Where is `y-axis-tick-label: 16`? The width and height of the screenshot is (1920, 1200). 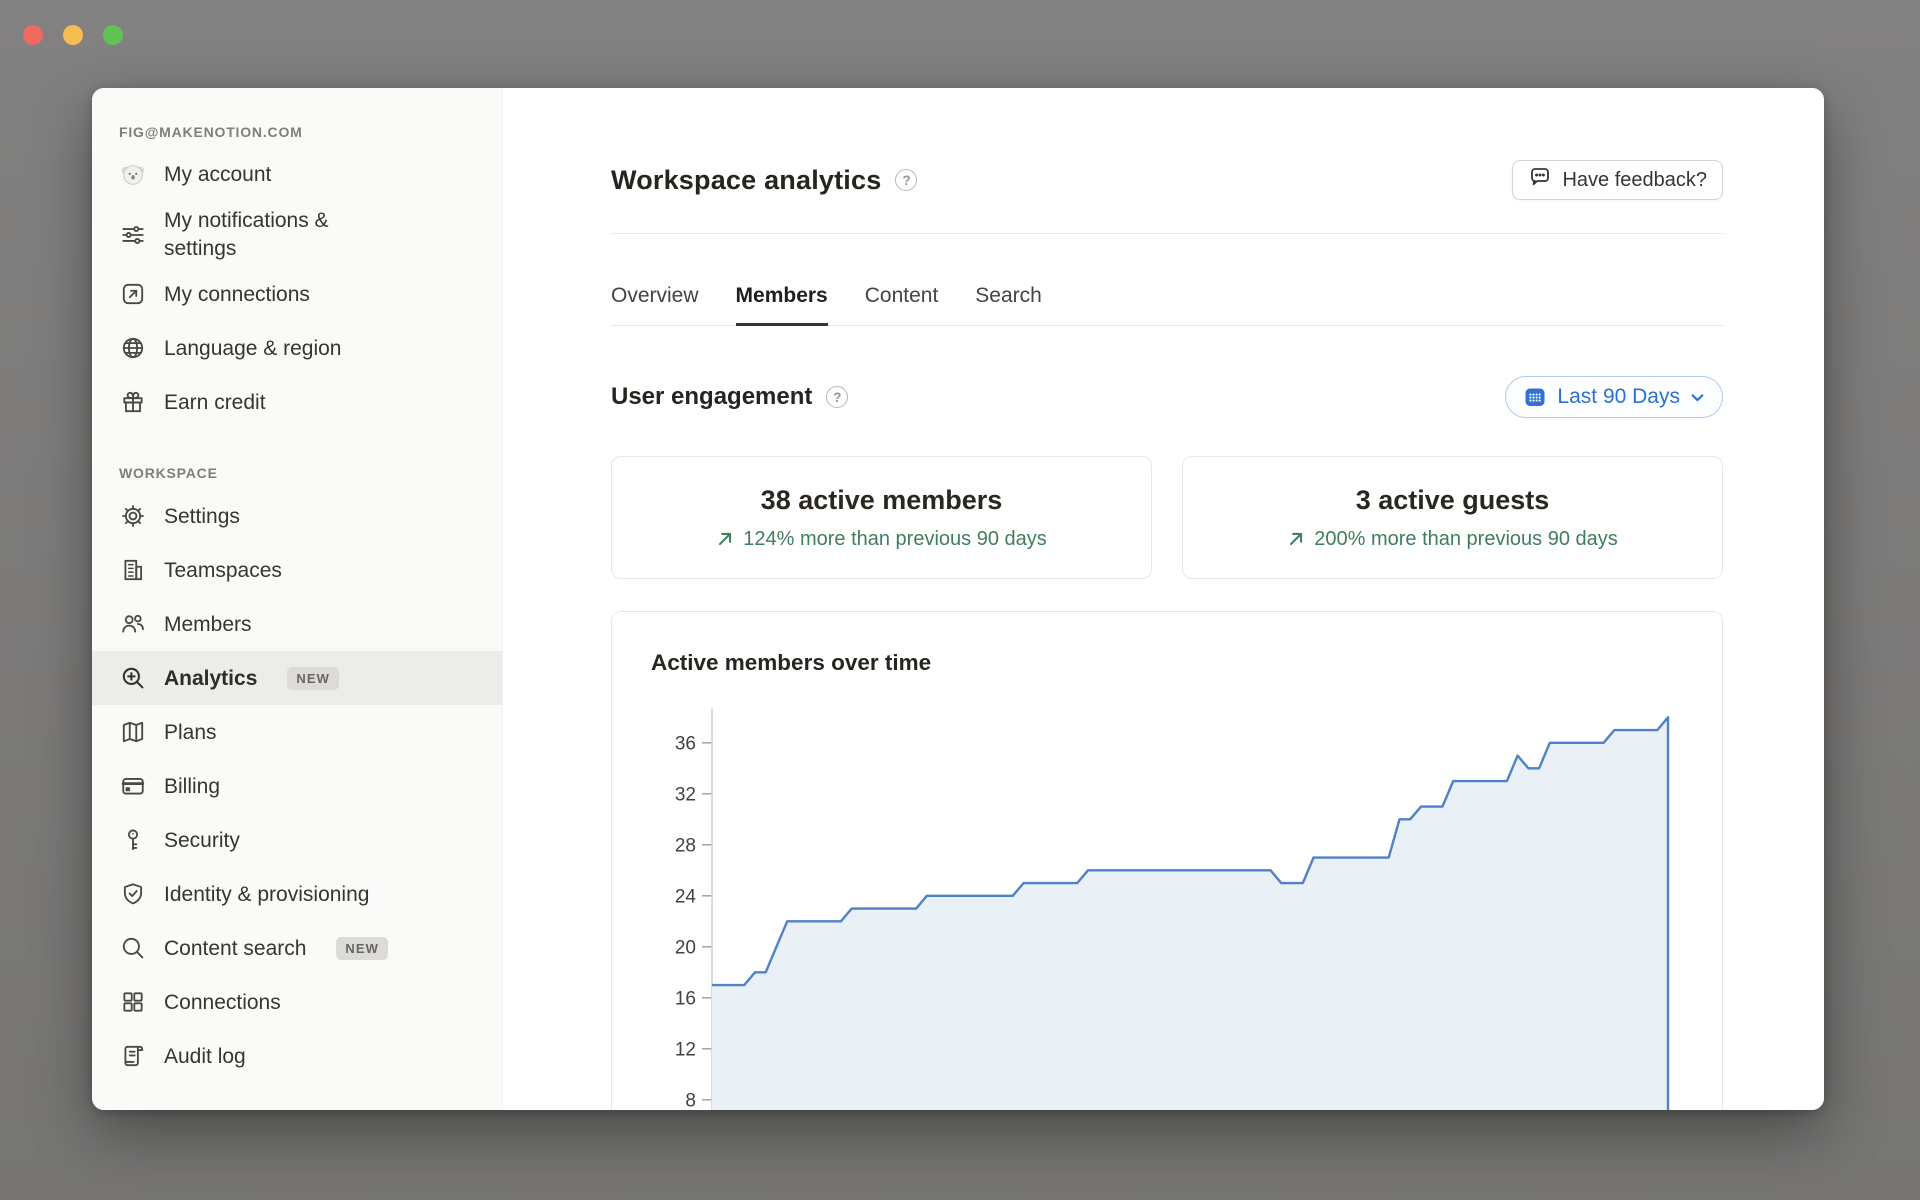
y-axis-tick-label: 16 is located at coordinates (685, 998).